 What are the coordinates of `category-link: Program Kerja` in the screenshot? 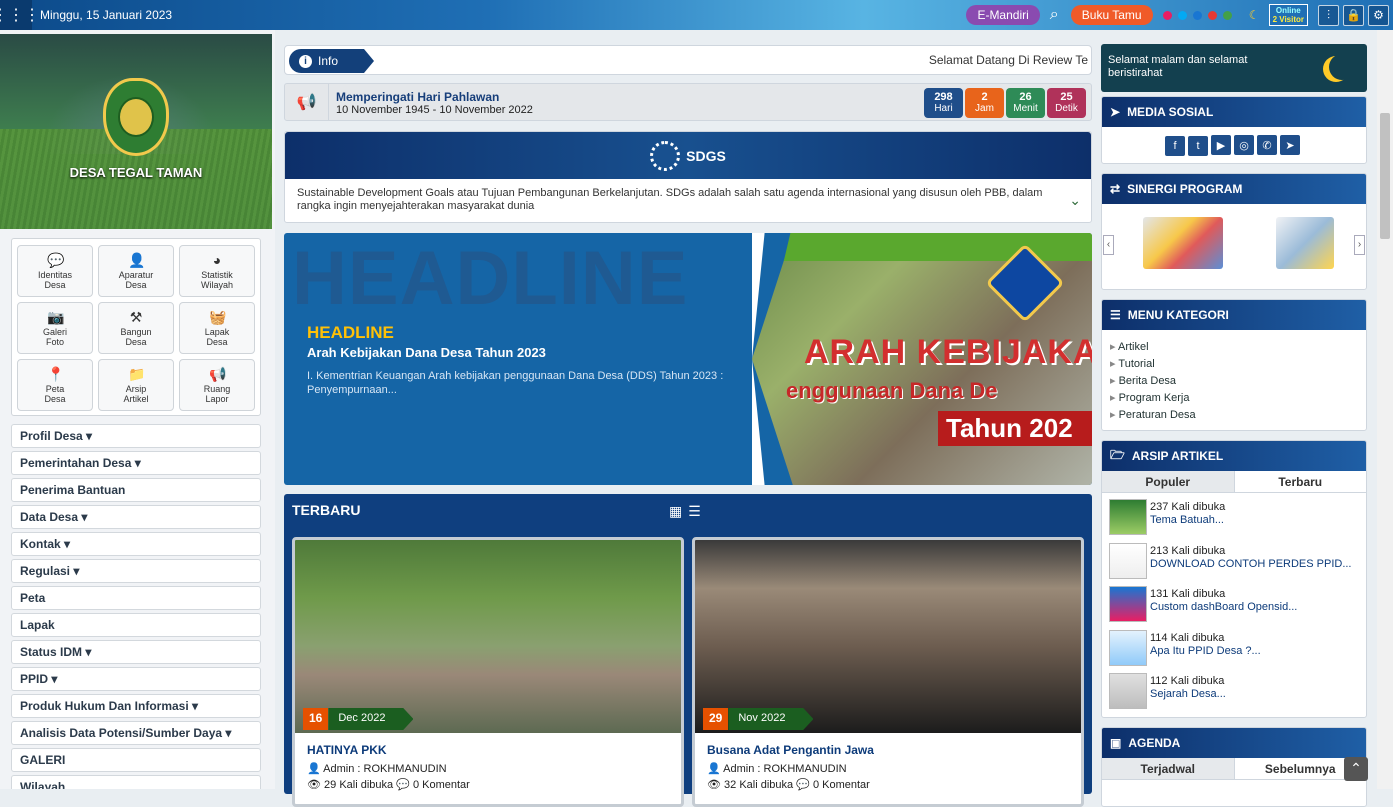 It's located at (1238, 398).